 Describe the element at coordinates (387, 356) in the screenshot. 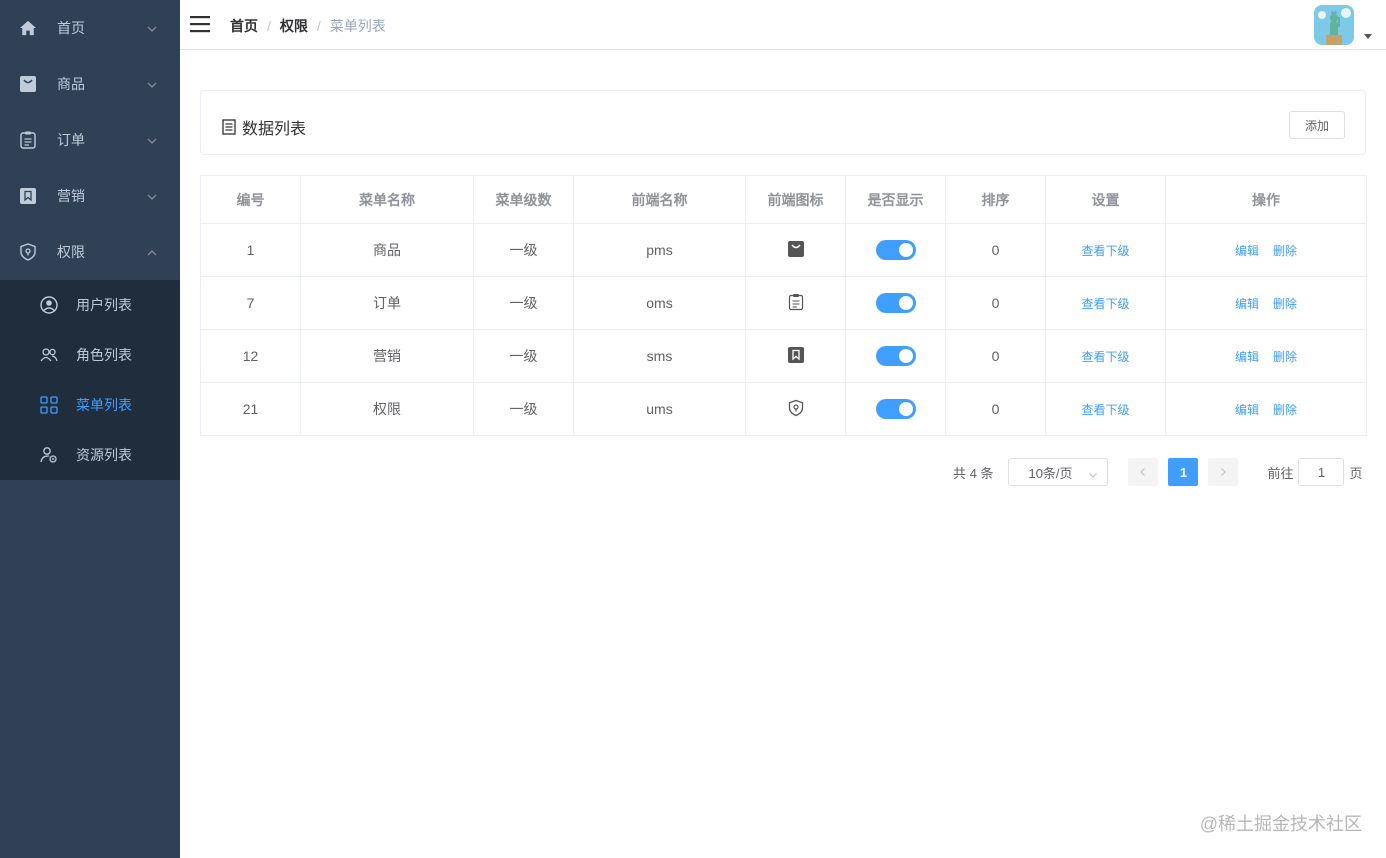

I see `cell-name: 营销` at that location.